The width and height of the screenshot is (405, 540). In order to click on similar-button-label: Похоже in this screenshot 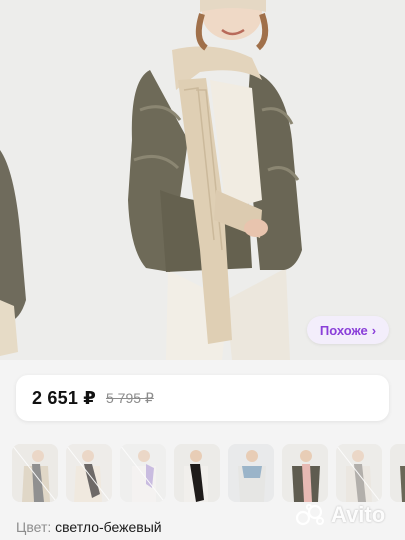, I will do `click(343, 330)`.